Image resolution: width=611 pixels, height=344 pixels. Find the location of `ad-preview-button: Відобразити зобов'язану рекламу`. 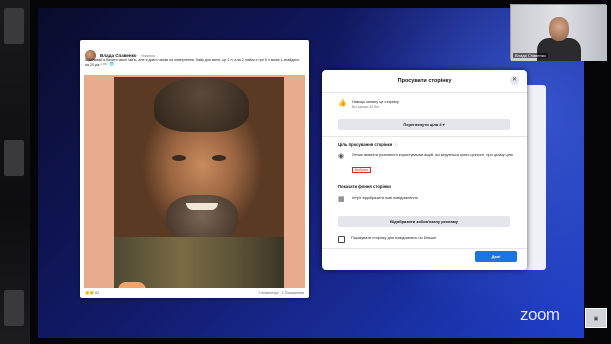

ad-preview-button: Відобразити зобов'язану рекламу is located at coordinates (424, 221).